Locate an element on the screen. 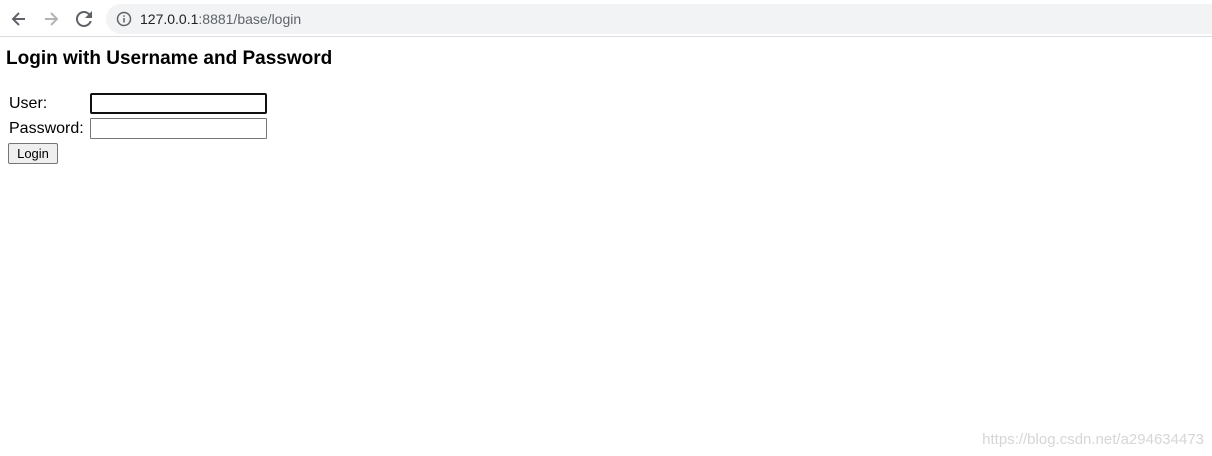 This screenshot has width=1212, height=456. info-icon is located at coordinates (124, 19).